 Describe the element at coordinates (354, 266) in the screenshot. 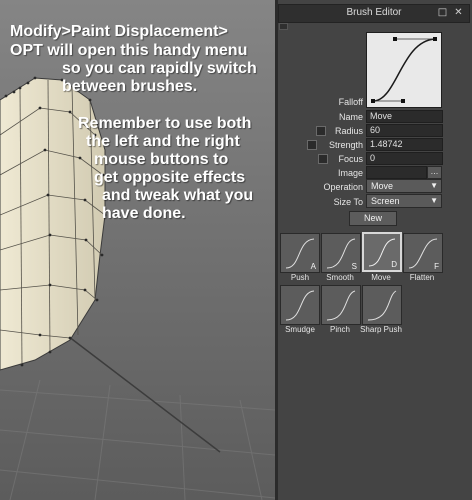

I see `brush-key: S` at that location.